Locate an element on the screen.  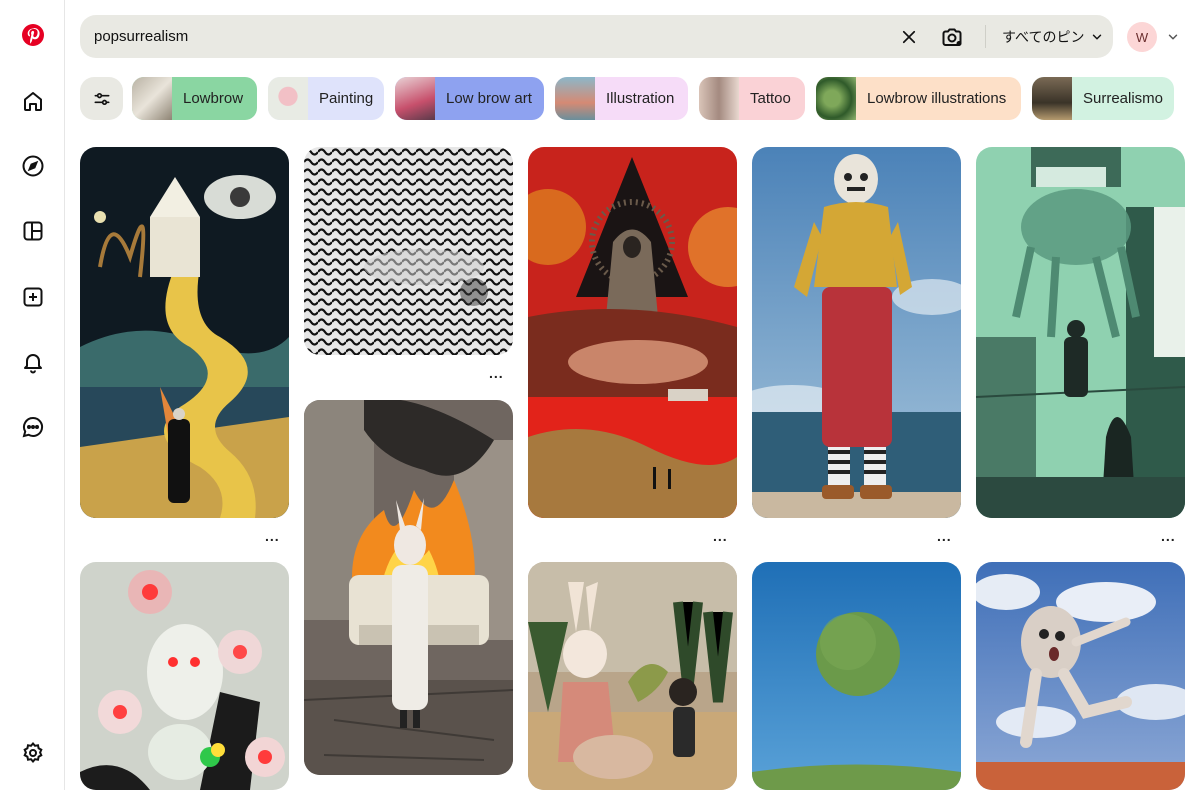
pin-filter-label: すべてのピン is located at coordinates (1043, 36).